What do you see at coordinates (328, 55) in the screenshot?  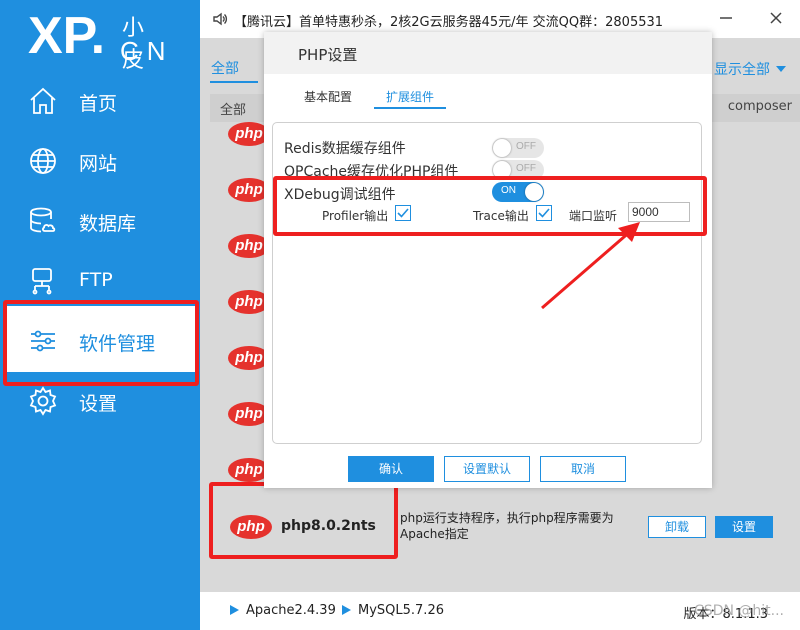 I see `dialog-title: PHP设置` at bounding box center [328, 55].